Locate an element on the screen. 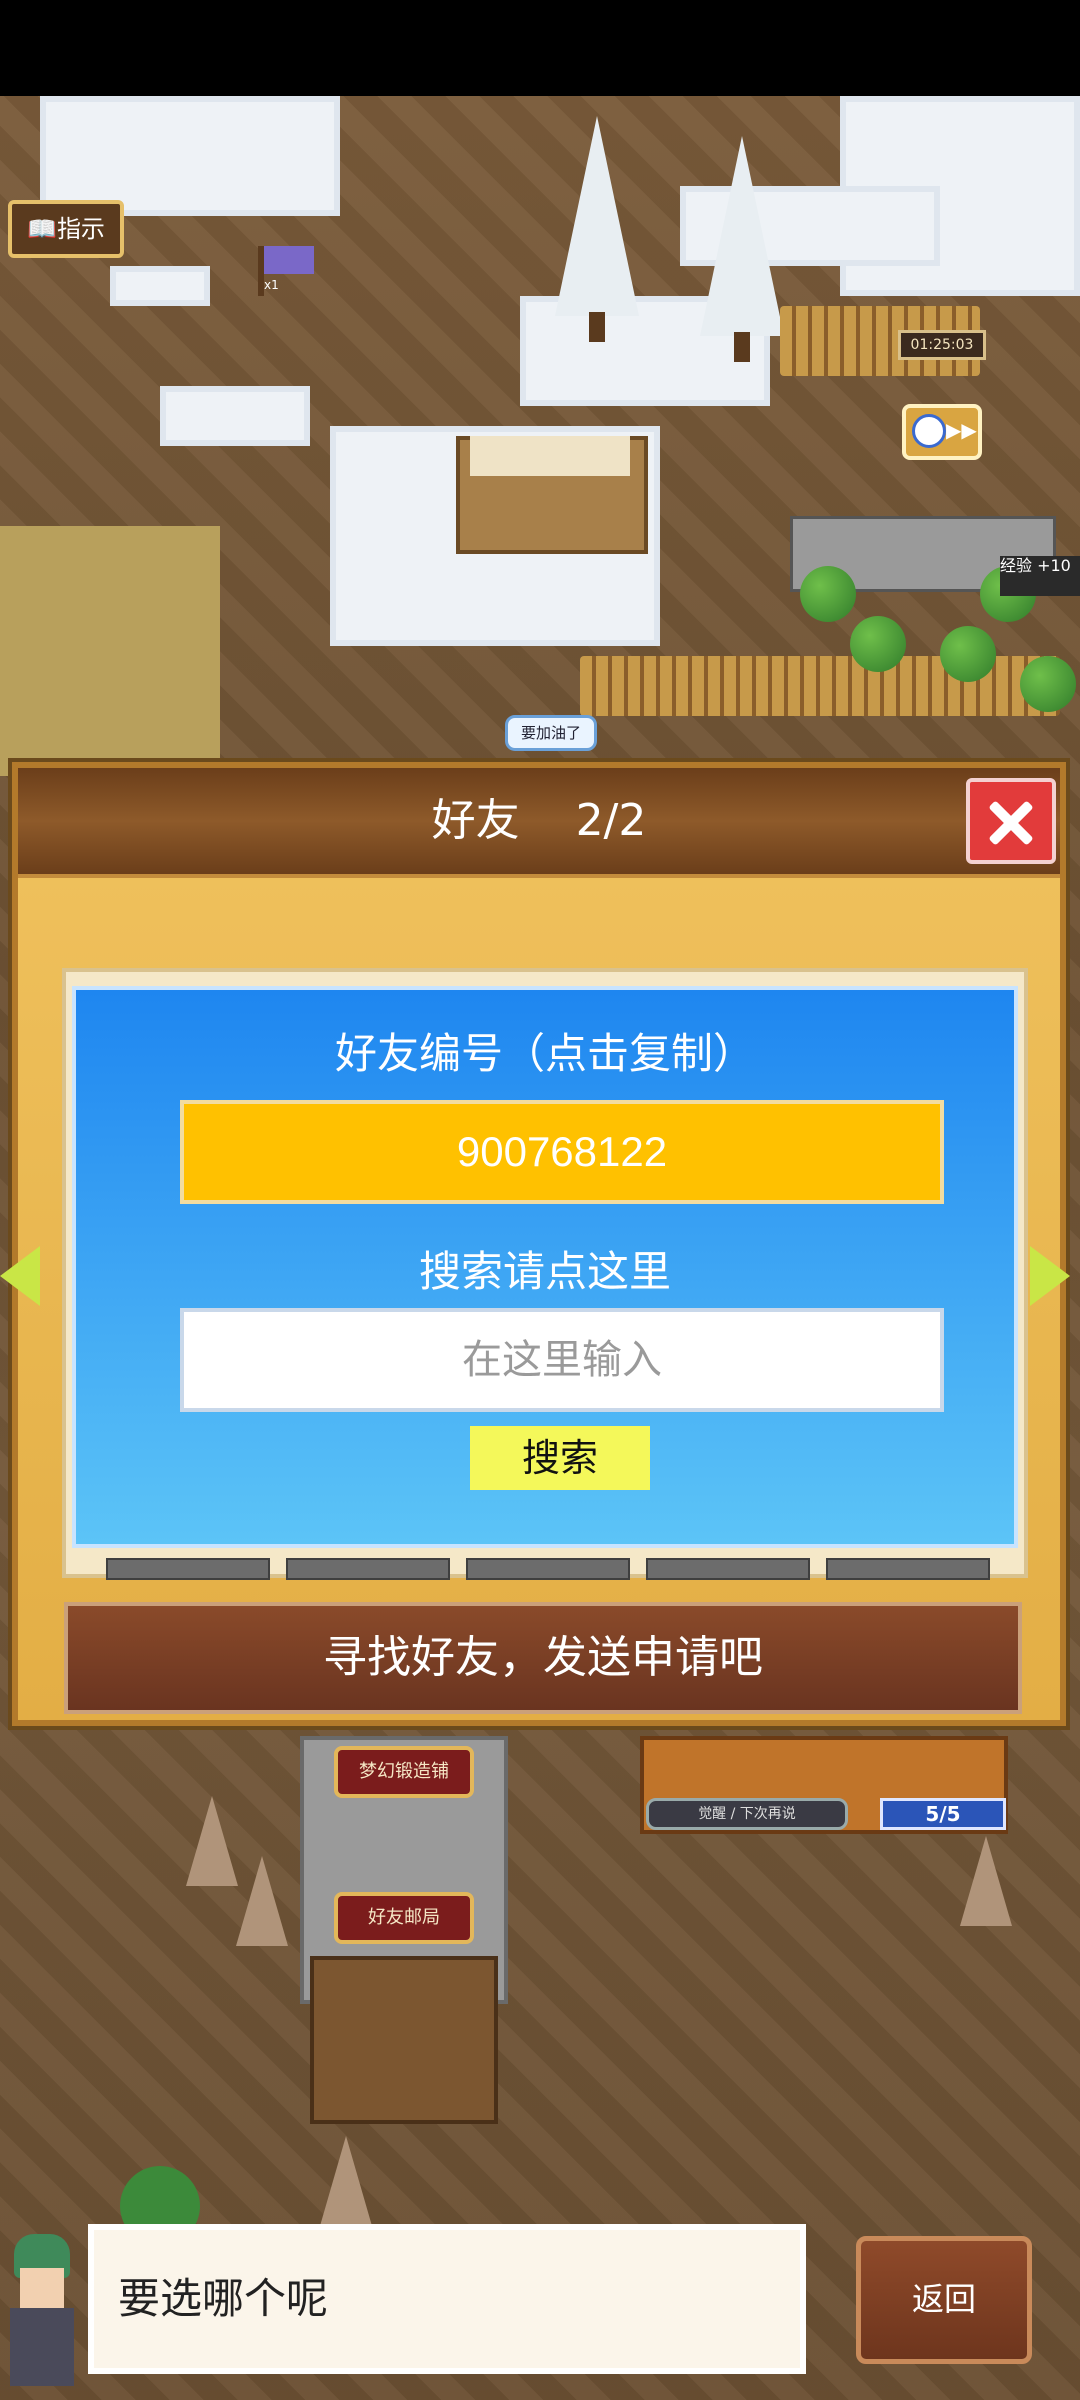  fast-forward-button: ▶▶ is located at coordinates (942, 432).